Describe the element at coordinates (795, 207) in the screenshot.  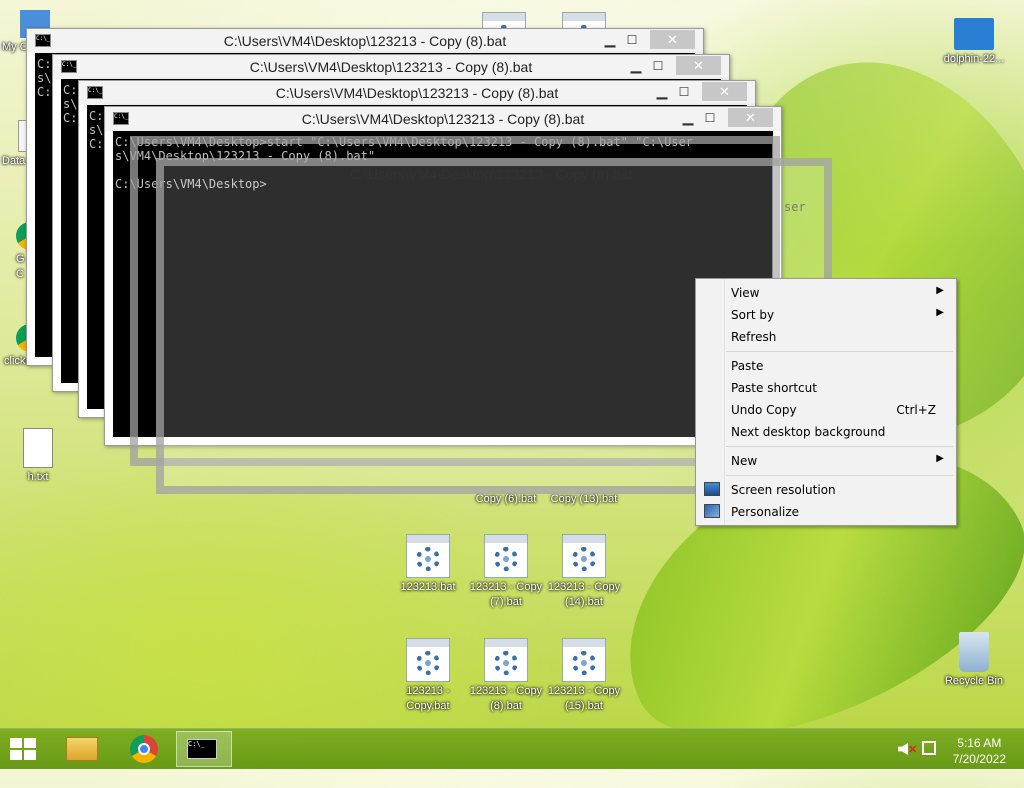
I see `ghost-window-text: ser` at that location.